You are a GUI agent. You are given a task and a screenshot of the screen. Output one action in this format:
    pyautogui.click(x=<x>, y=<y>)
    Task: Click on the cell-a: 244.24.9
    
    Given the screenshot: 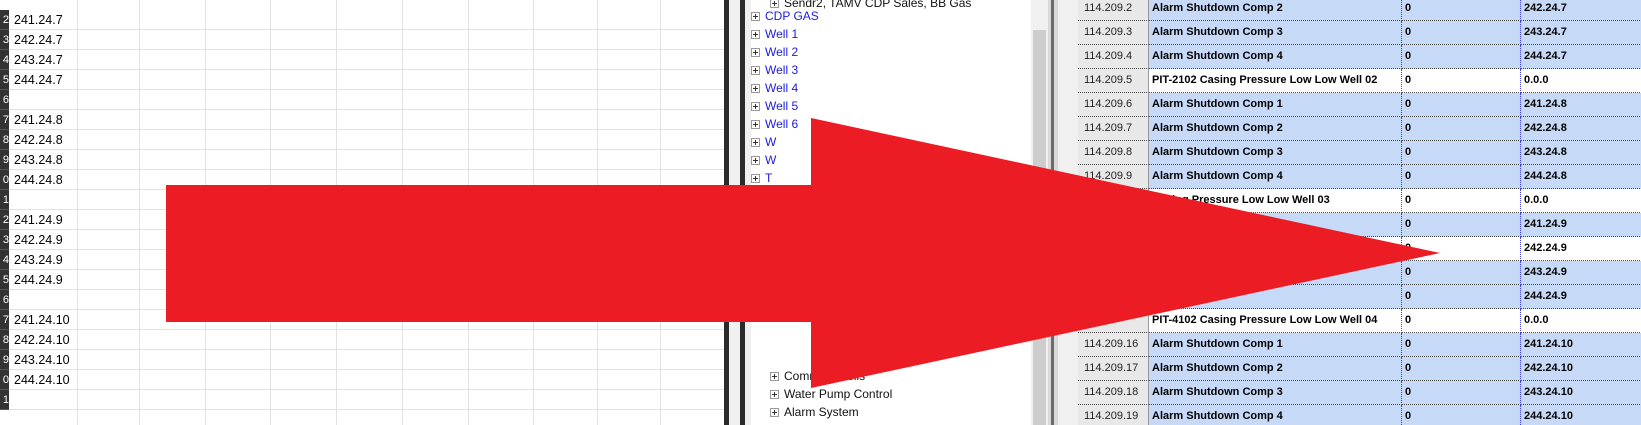 What is the action you would take?
    pyautogui.click(x=38, y=280)
    